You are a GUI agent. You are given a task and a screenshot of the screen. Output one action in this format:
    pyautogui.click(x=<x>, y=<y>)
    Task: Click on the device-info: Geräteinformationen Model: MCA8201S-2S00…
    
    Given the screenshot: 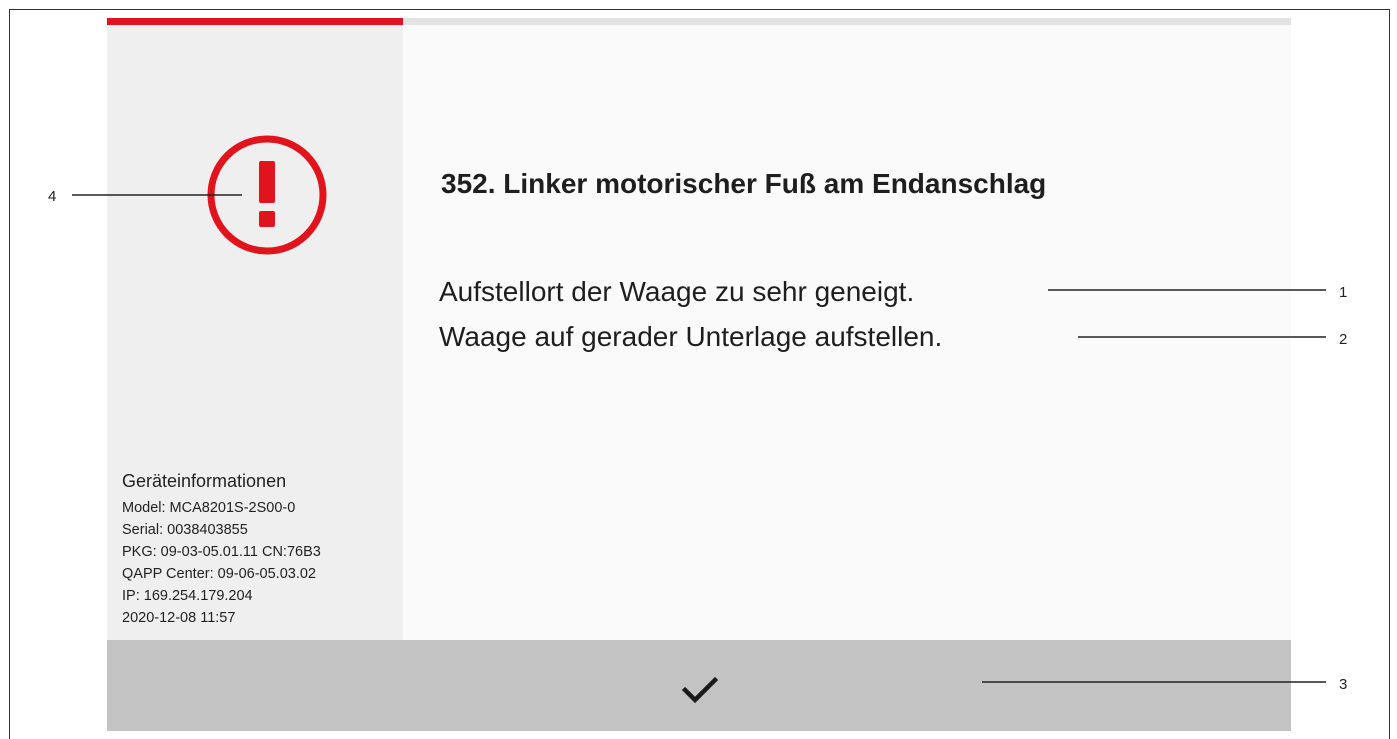 What is the action you would take?
    pyautogui.click(x=221, y=550)
    